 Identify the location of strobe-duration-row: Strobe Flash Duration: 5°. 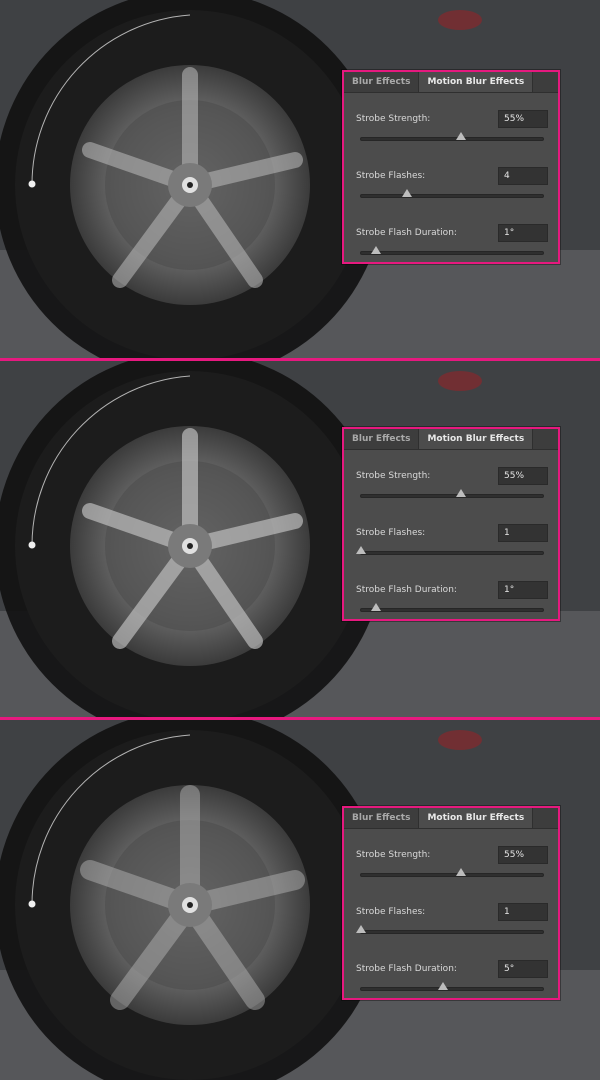
(451, 980).